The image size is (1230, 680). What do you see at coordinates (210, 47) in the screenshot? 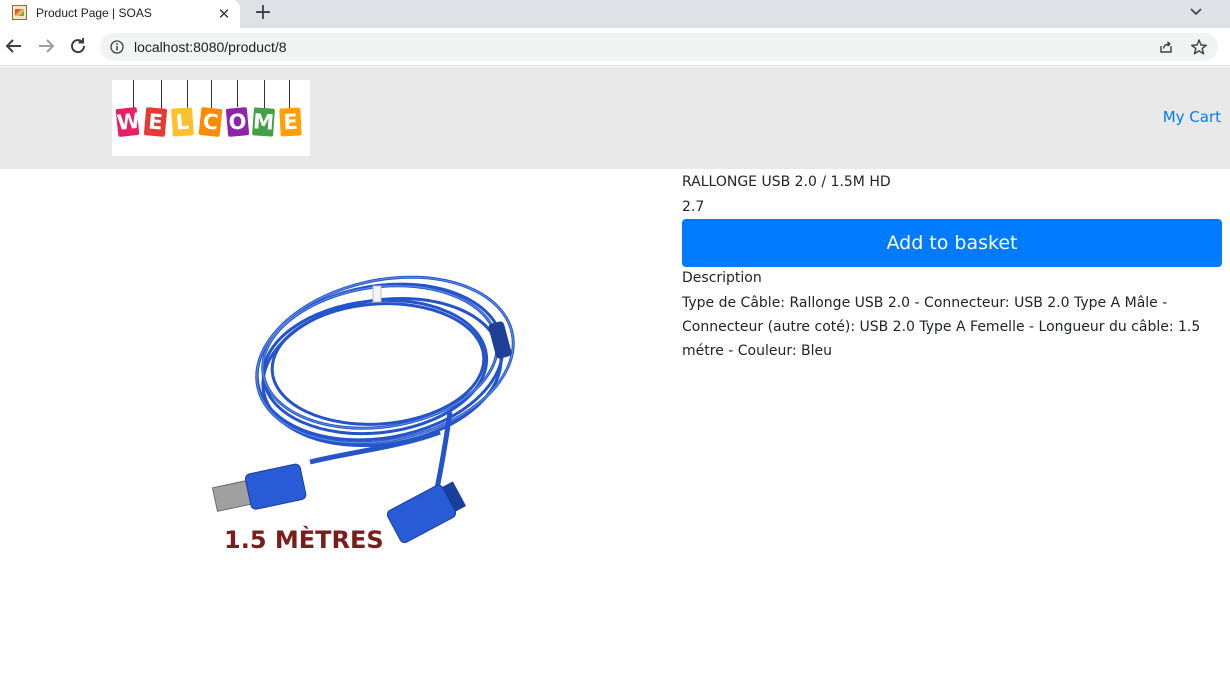
I see `url-text: localhost:8080/product/8` at bounding box center [210, 47].